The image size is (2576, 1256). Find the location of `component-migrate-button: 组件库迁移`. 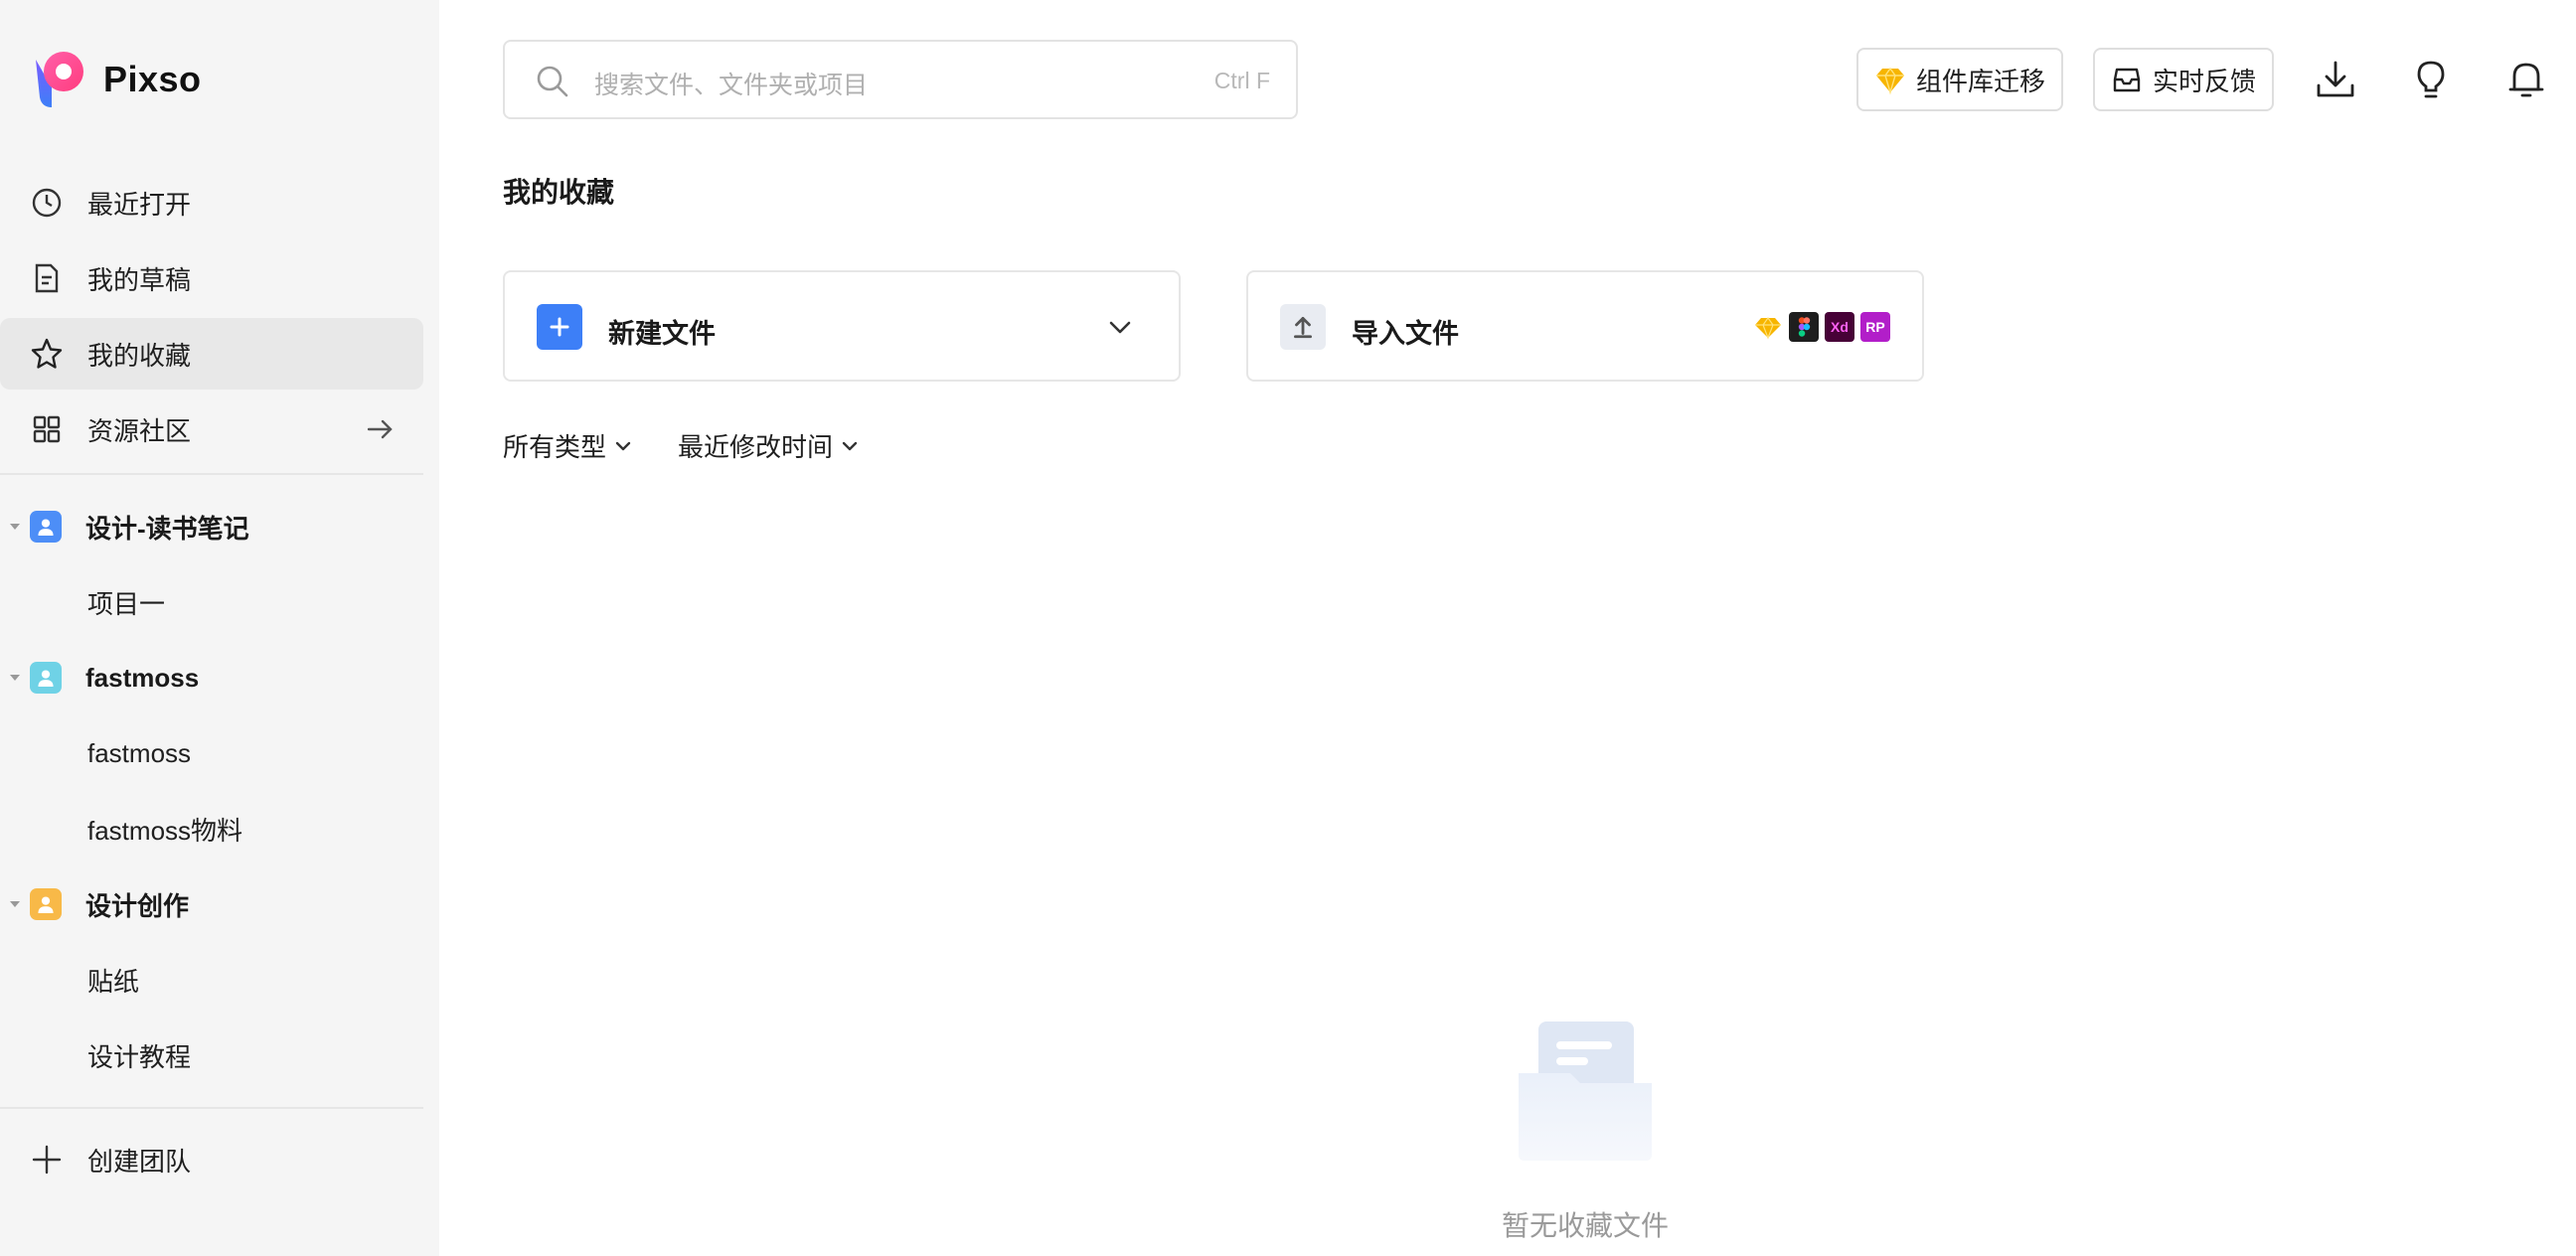

component-migrate-button: 组件库迁移 is located at coordinates (1960, 79).